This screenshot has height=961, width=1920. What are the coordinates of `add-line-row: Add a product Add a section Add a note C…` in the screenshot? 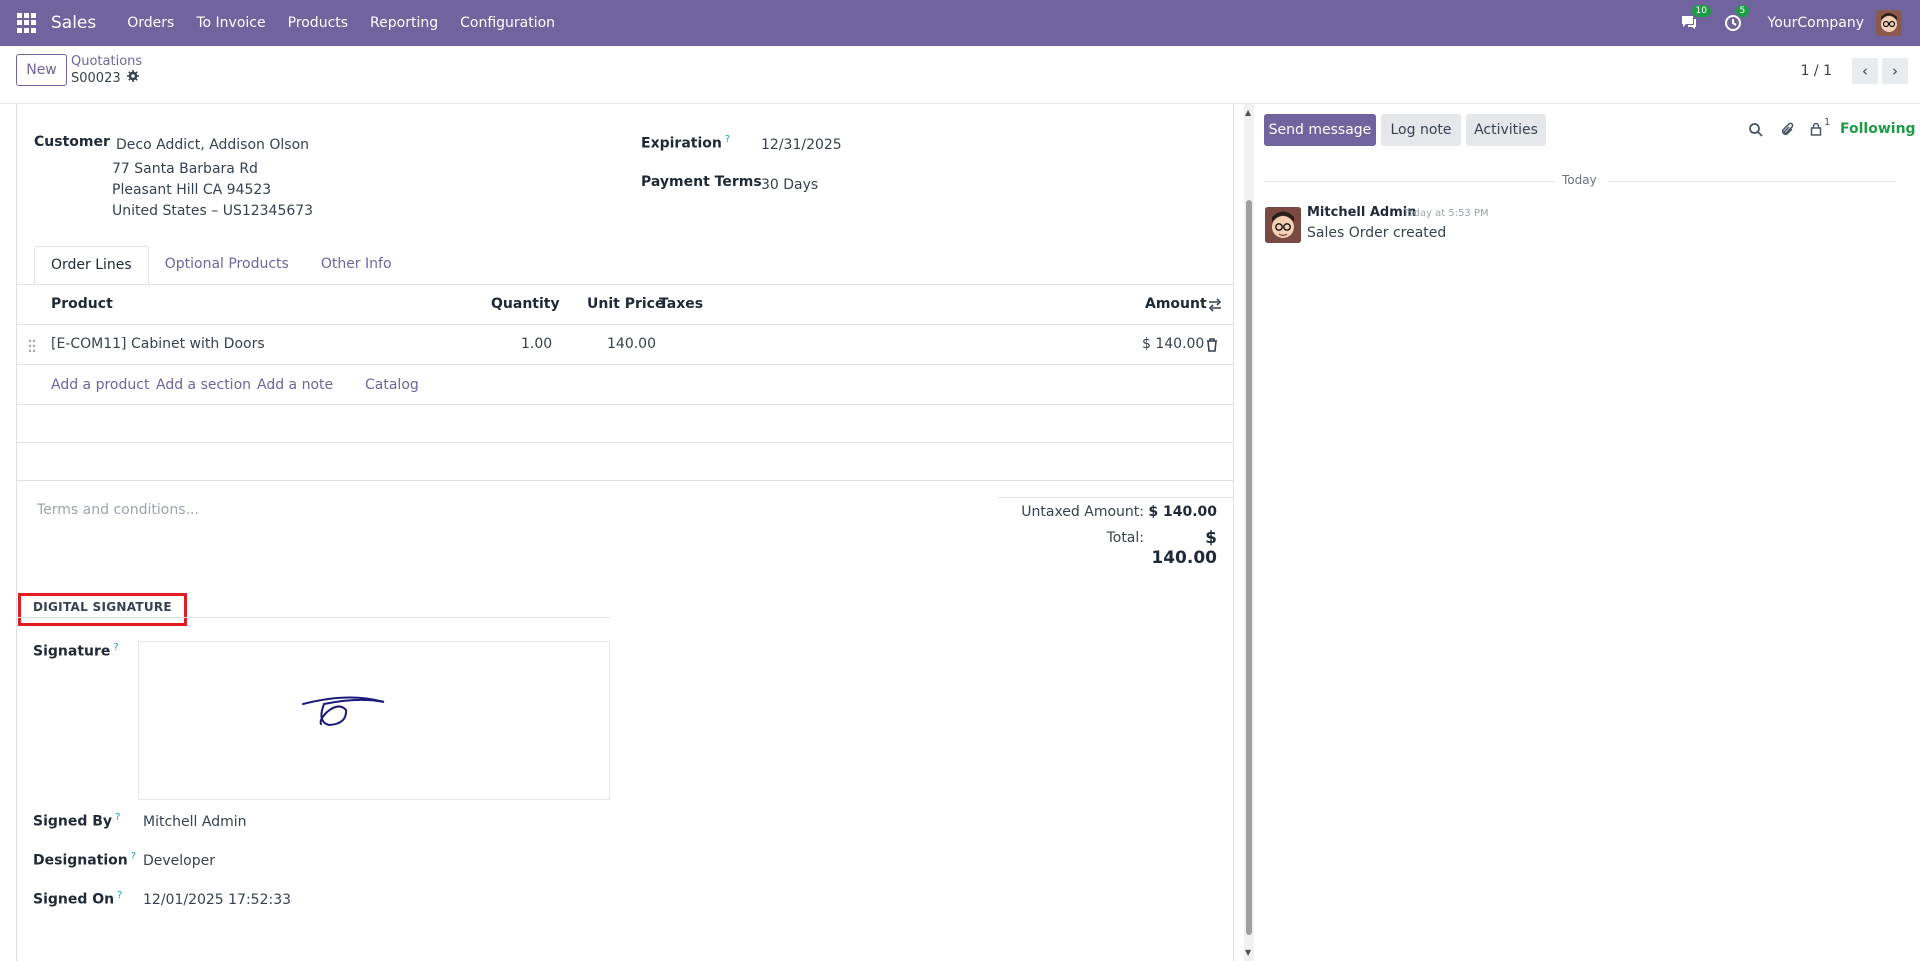 It's located at (625, 385).